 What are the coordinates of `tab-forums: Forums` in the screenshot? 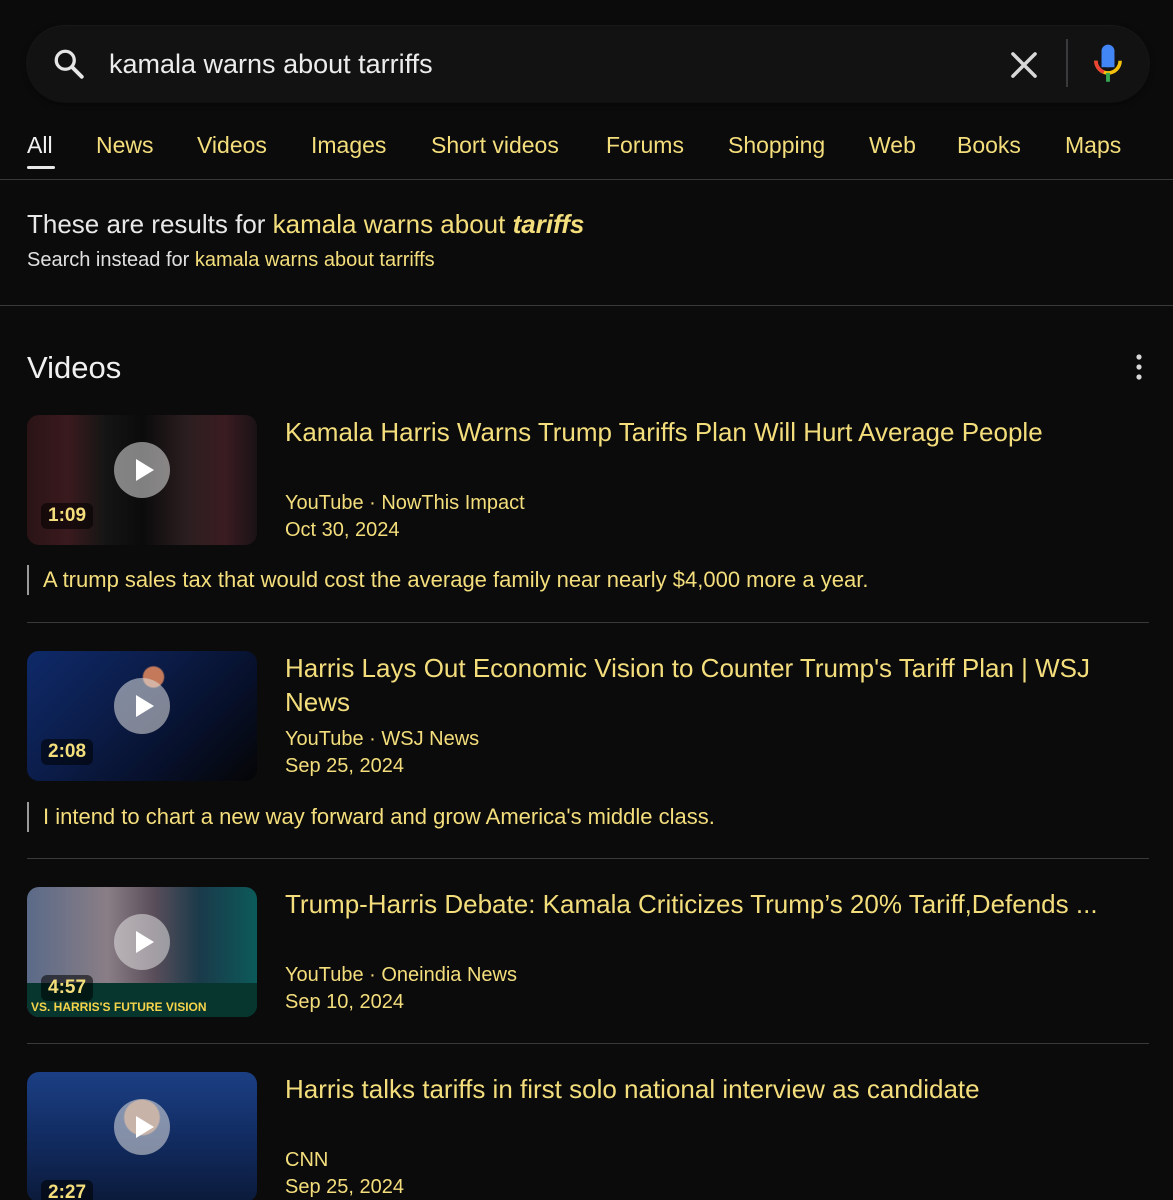 It's located at (645, 145).